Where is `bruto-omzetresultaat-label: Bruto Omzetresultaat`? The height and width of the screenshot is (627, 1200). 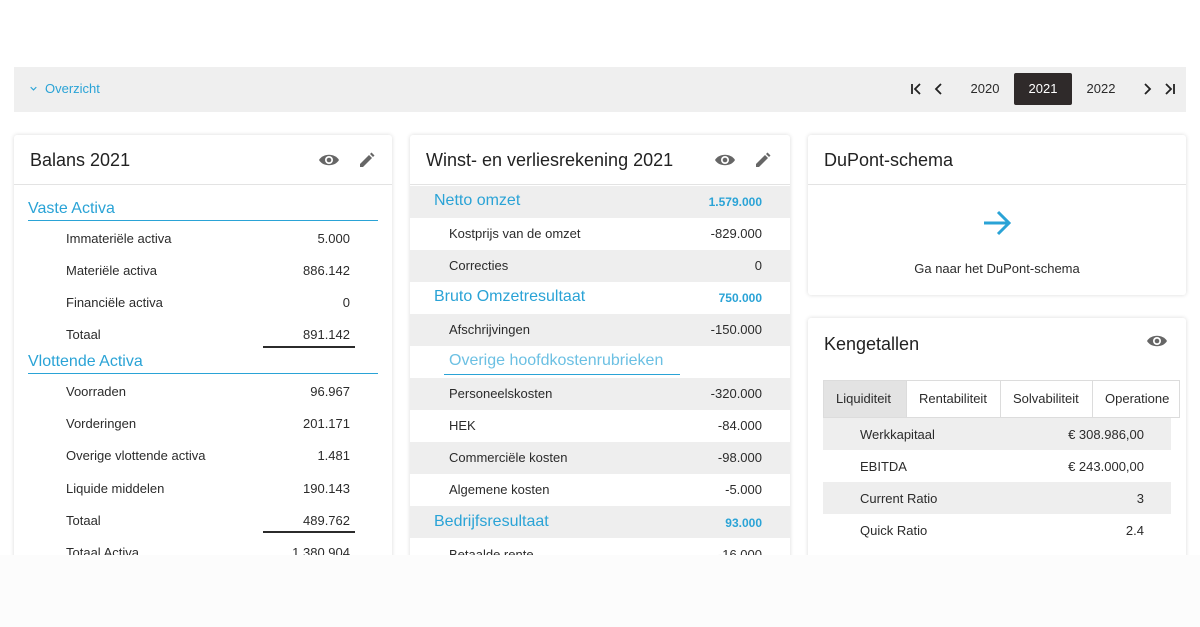 bruto-omzetresultaat-label: Bruto Omzetresultaat is located at coordinates (510, 296).